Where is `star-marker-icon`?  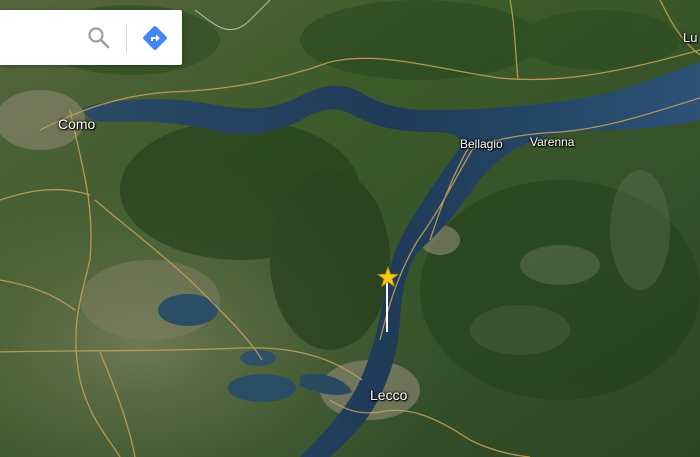 star-marker-icon is located at coordinates (388, 301).